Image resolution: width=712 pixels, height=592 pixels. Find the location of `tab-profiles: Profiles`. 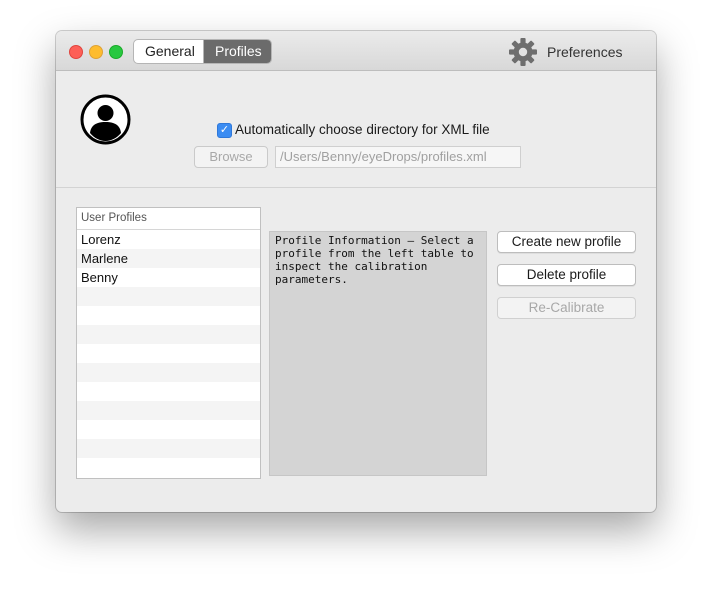

tab-profiles: Profiles is located at coordinates (237, 51).